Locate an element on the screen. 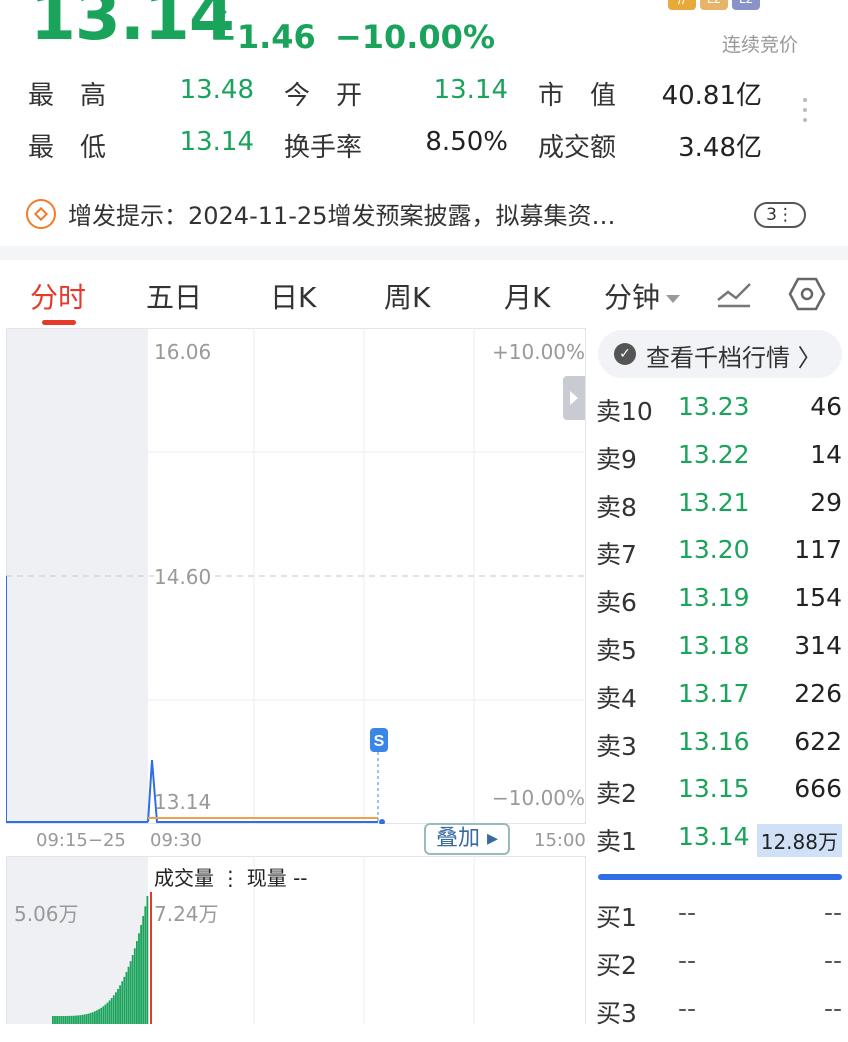 This screenshot has height=1042, width=848. order-volume: 12.88万 is located at coordinates (799, 841).